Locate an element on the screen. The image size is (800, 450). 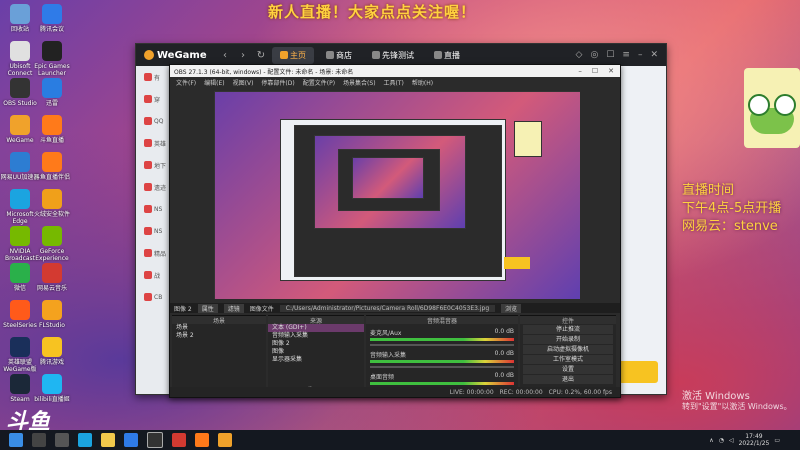
forward-icon: › is located at coordinates (243, 55).